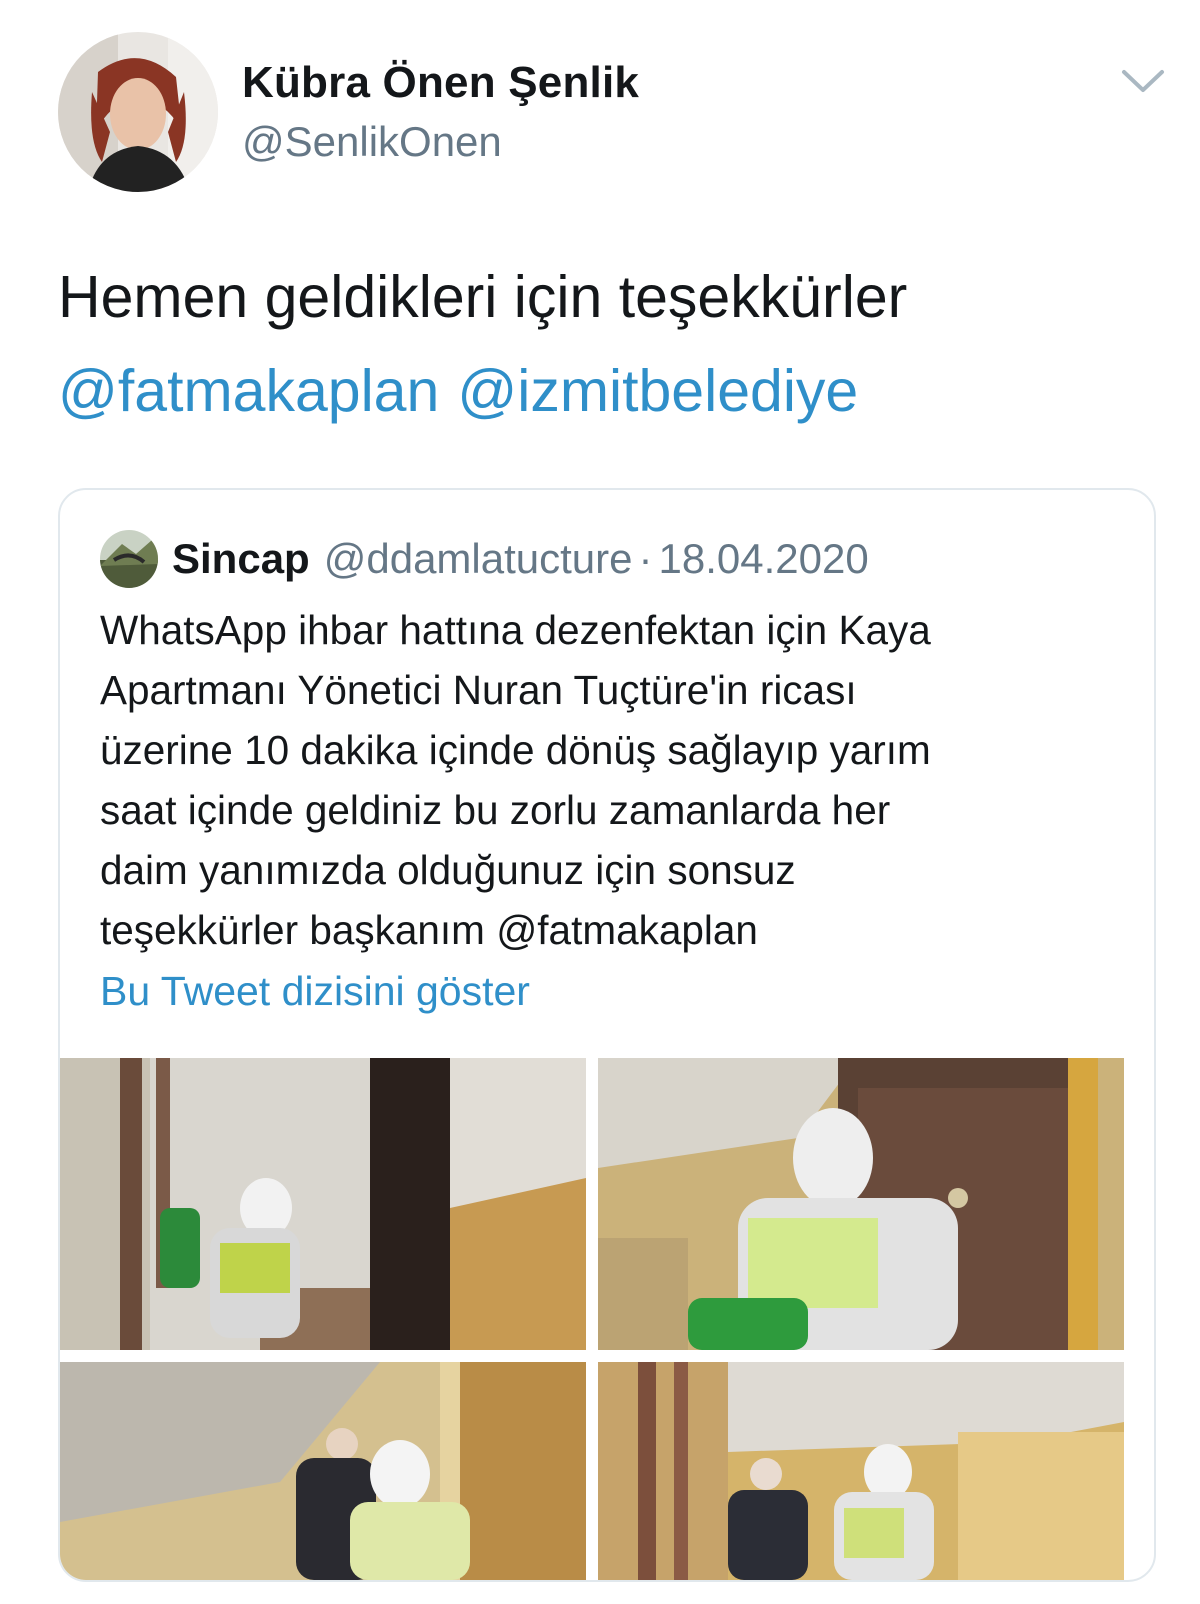 This screenshot has height=1604, width=1200. I want to click on quoted-text-tail: teşekkürler başkanım, so click(292, 930).